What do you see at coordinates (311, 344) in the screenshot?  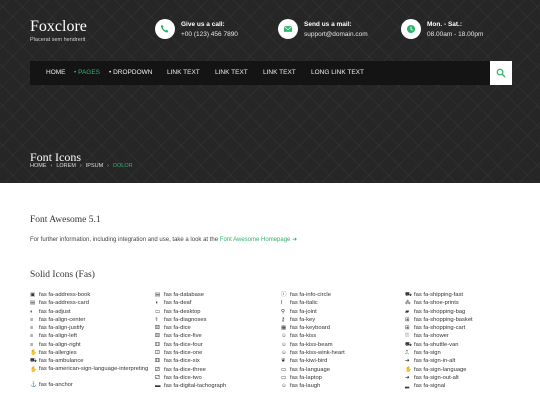 I see `icon-class-label: fas fa-kiss-beam` at bounding box center [311, 344].